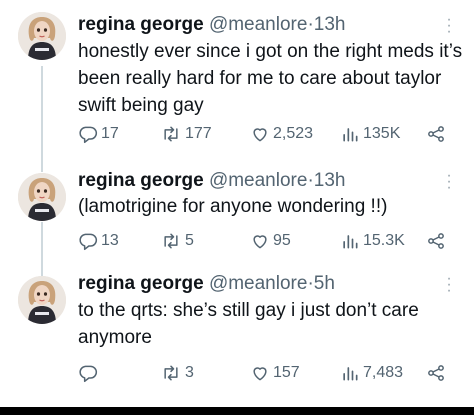 This screenshot has height=415, width=474. I want to click on repost-button: 3, so click(177, 373).